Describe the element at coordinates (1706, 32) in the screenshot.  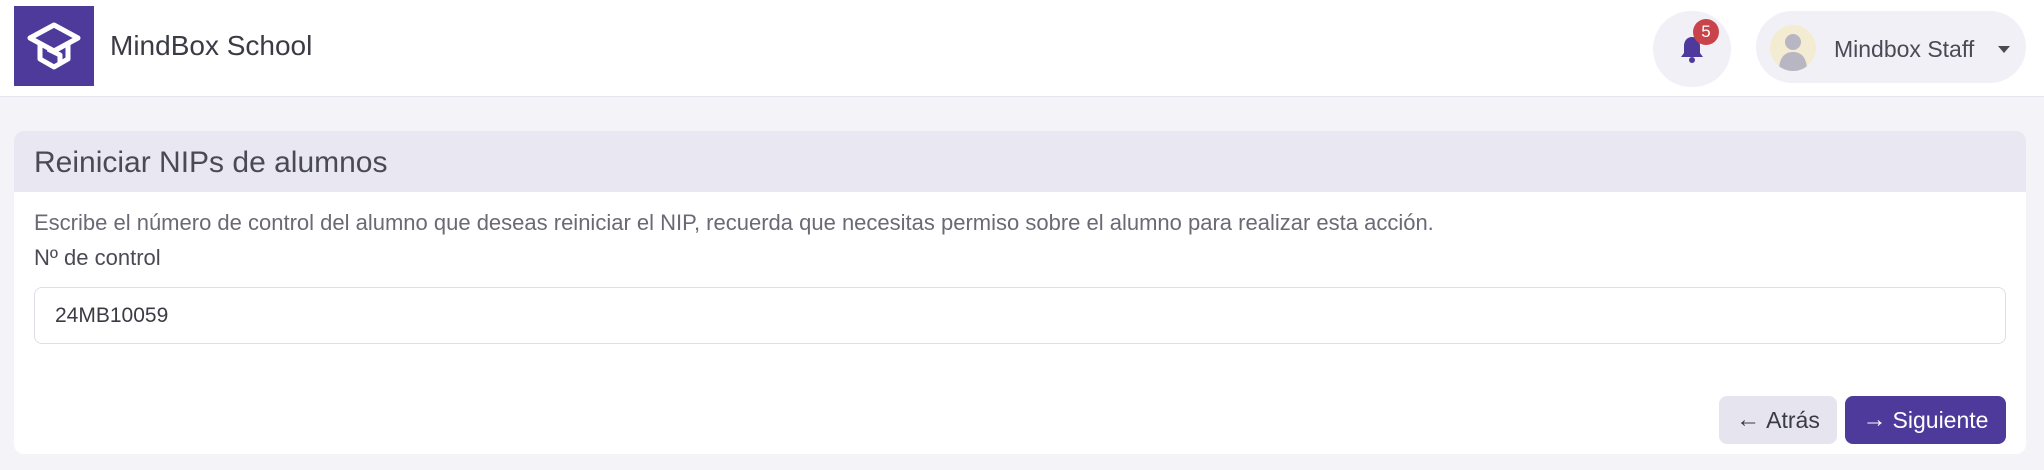
I see `notification-count-badge: 5` at that location.